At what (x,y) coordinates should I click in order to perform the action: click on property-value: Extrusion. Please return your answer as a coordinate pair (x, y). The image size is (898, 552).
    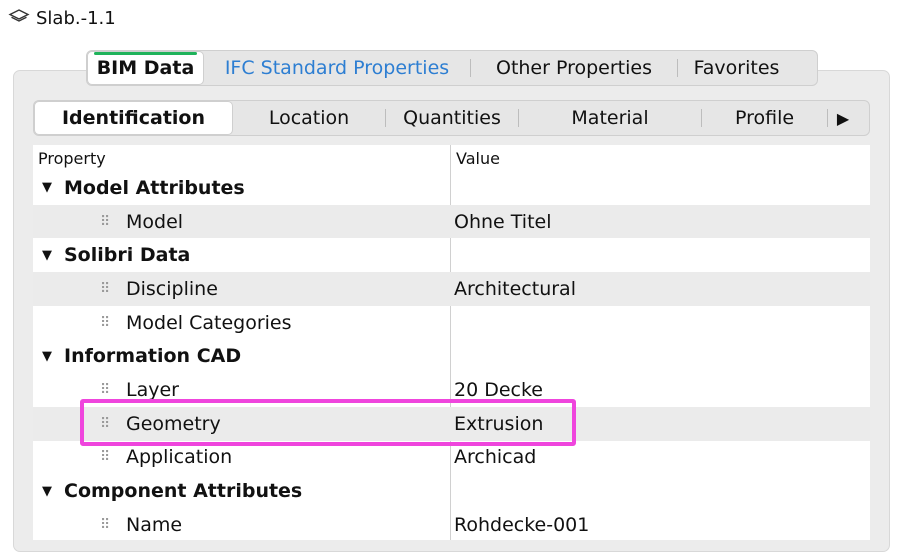
    Looking at the image, I should click on (499, 423).